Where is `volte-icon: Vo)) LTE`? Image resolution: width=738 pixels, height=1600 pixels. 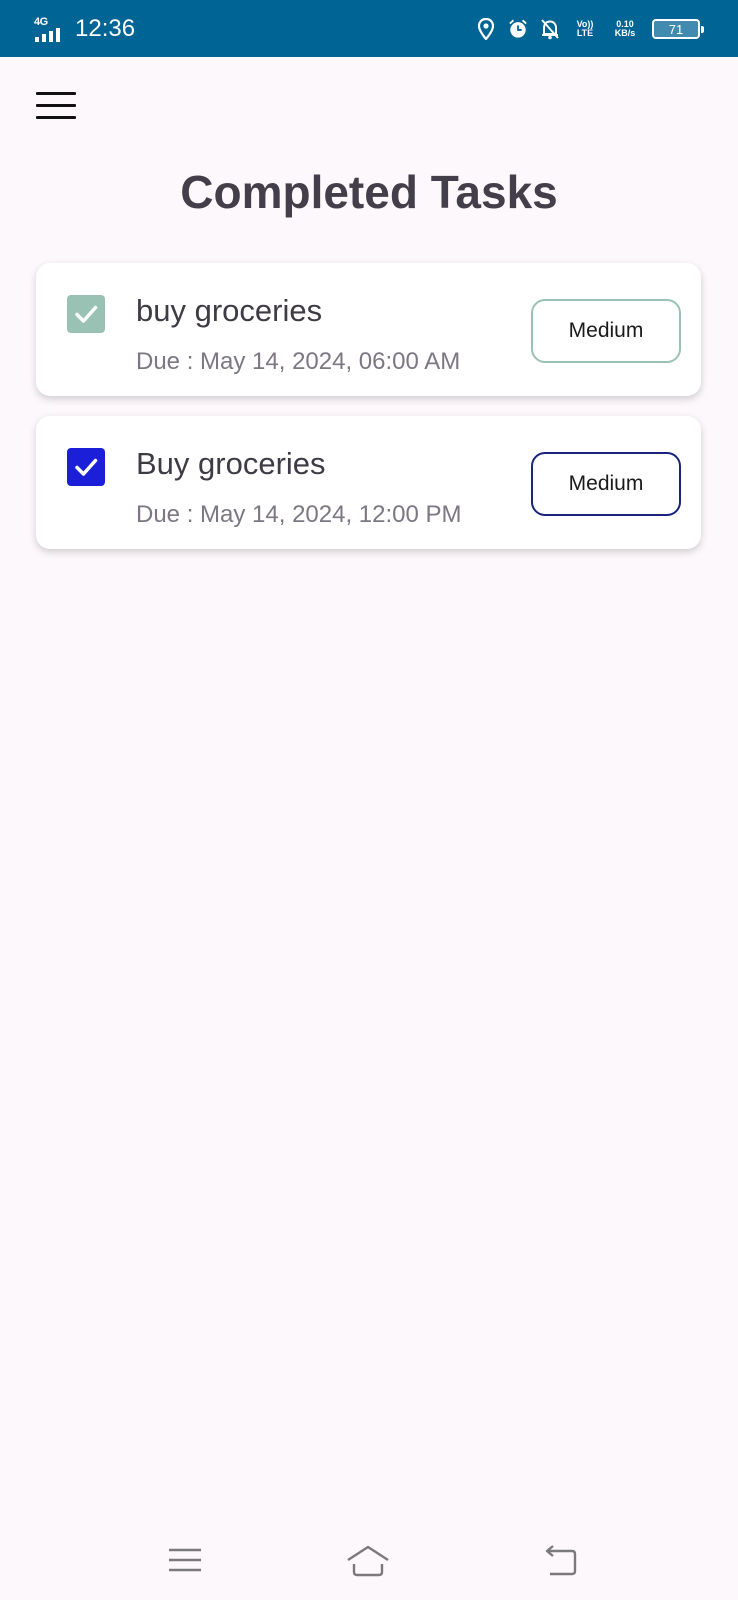
volte-icon: Vo)) LTE is located at coordinates (585, 28).